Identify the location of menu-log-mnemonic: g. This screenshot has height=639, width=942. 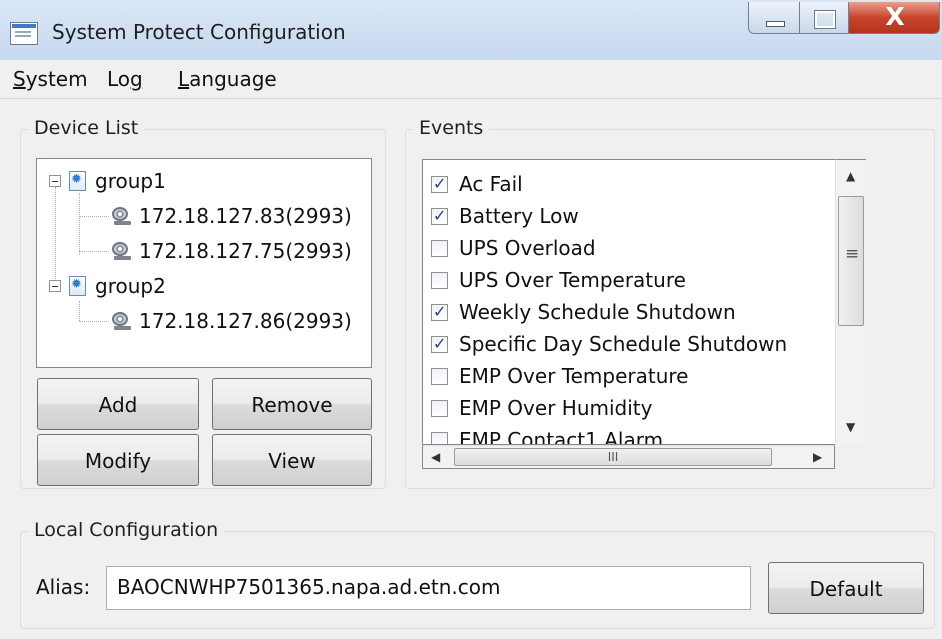
(136, 79).